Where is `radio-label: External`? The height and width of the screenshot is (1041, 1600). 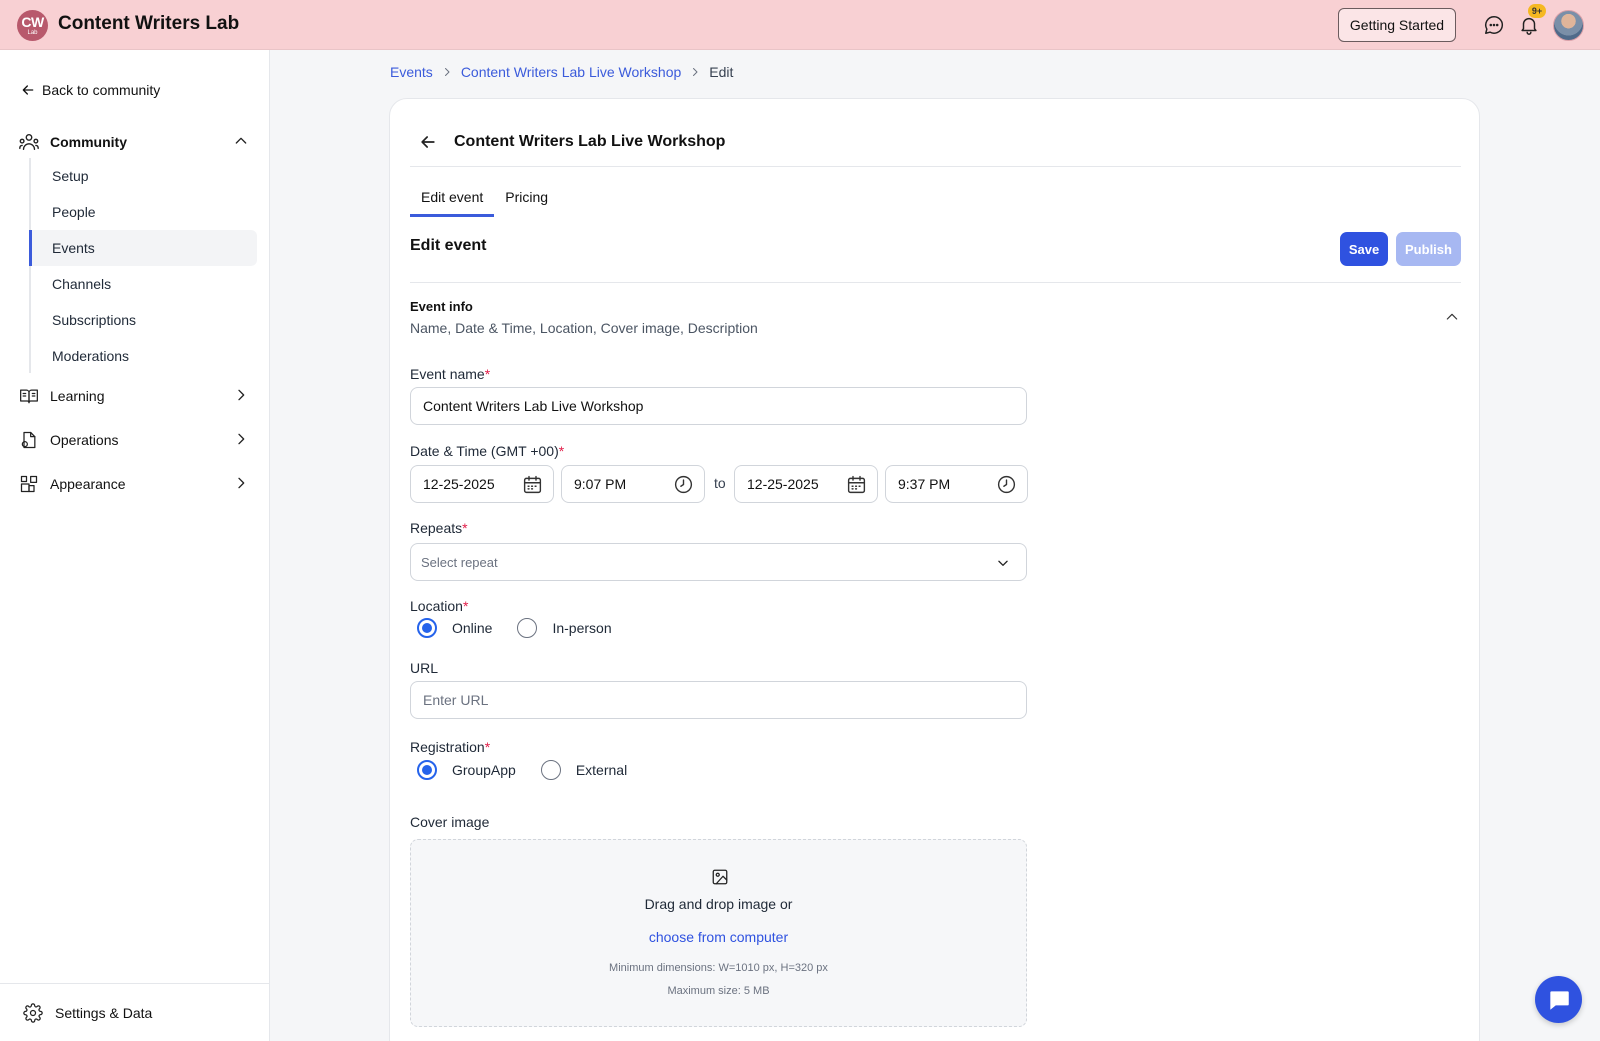
radio-label: External is located at coordinates (601, 770).